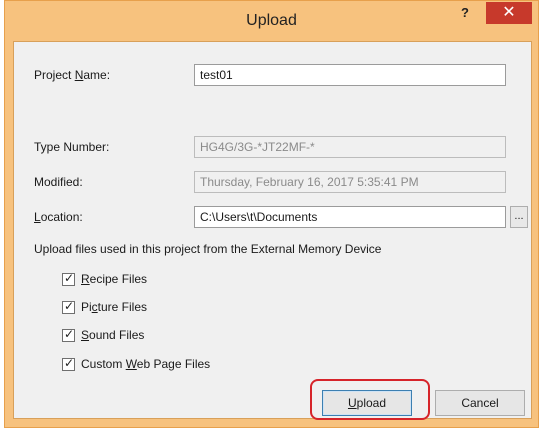  I want to click on project-name-label-pre: Project, so click(54, 75).